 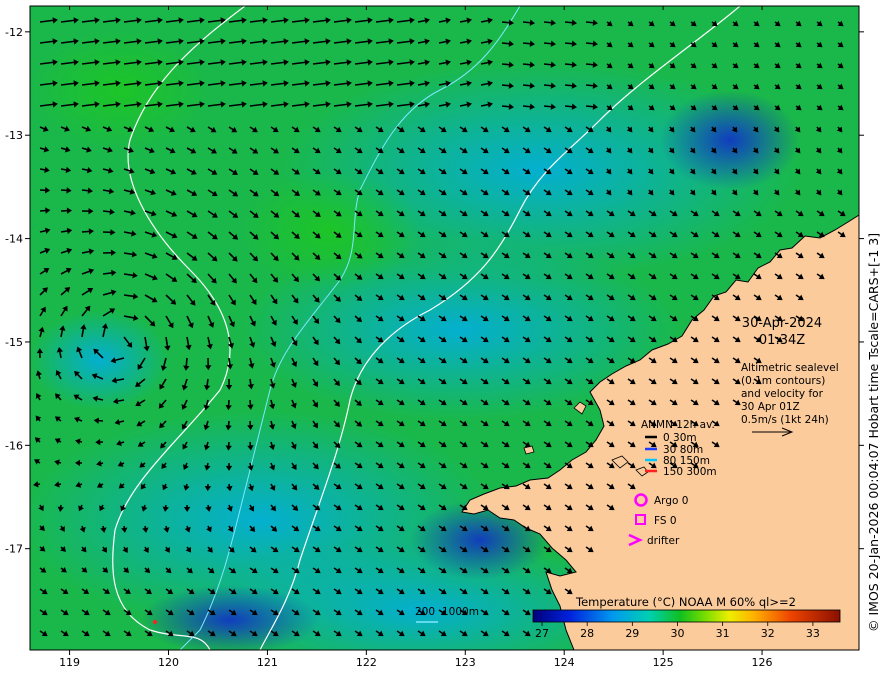 I want to click on colorbar, so click(x=686, y=616).